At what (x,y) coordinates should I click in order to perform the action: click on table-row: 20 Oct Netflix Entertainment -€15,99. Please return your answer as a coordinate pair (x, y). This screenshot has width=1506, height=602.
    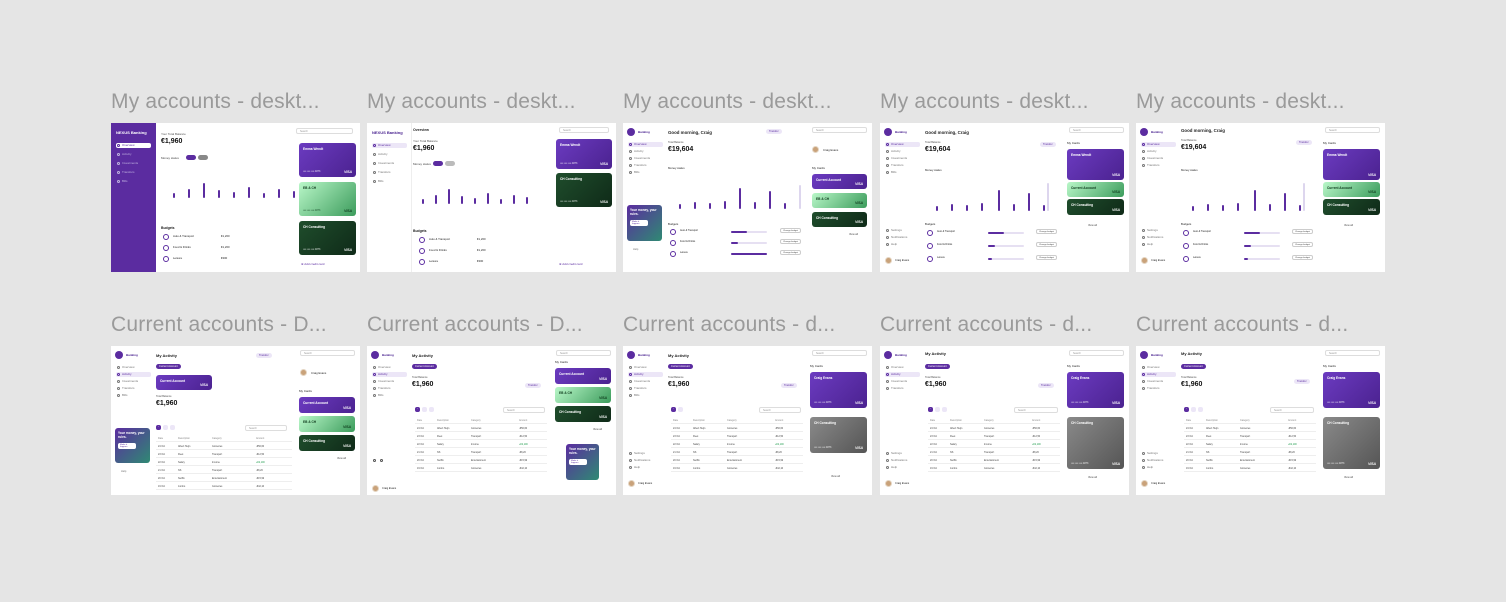
    Looking at the image, I should click on (994, 460).